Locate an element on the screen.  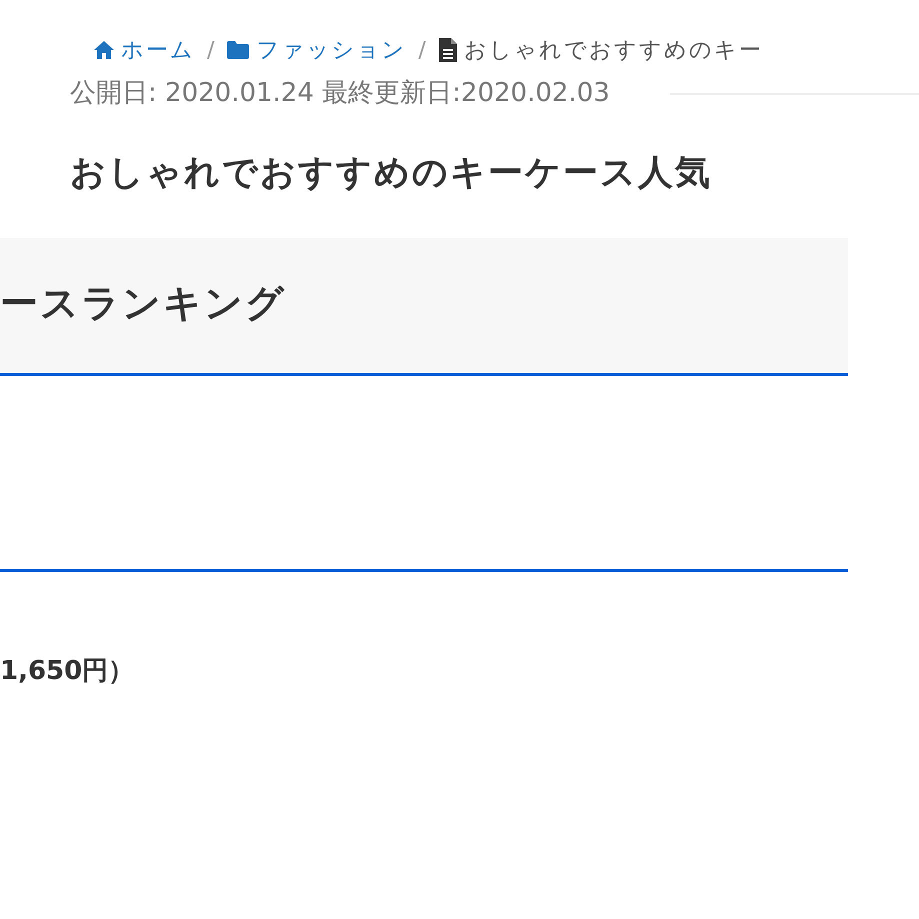
folder-icon is located at coordinates (238, 50).